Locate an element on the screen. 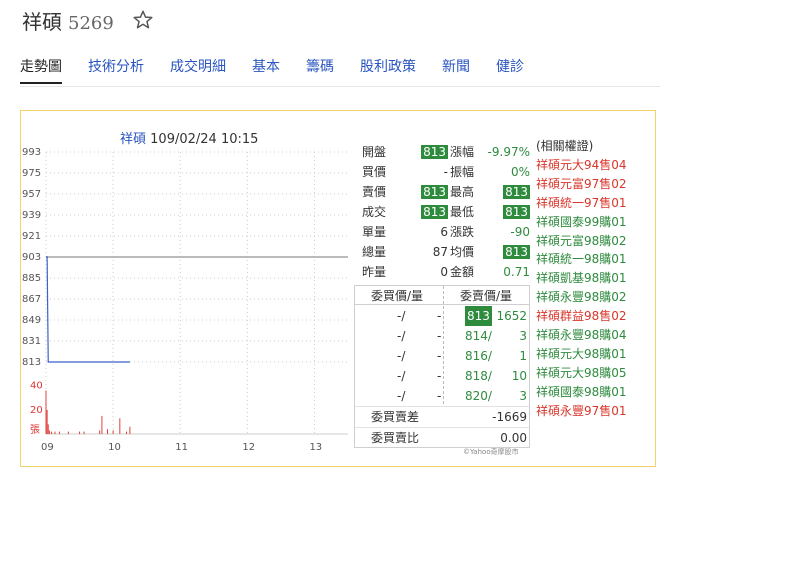 The height and width of the screenshot is (582, 800). volume-tick-label: 40 is located at coordinates (36, 386).